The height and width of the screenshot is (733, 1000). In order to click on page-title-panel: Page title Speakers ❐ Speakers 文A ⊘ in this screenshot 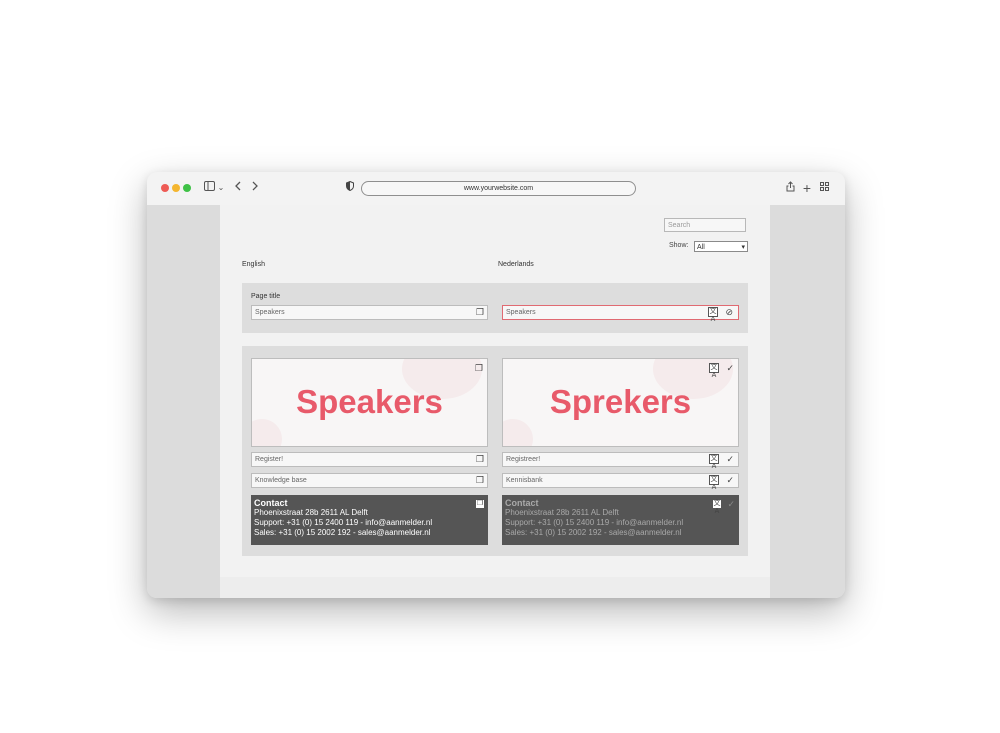, I will do `click(495, 308)`.